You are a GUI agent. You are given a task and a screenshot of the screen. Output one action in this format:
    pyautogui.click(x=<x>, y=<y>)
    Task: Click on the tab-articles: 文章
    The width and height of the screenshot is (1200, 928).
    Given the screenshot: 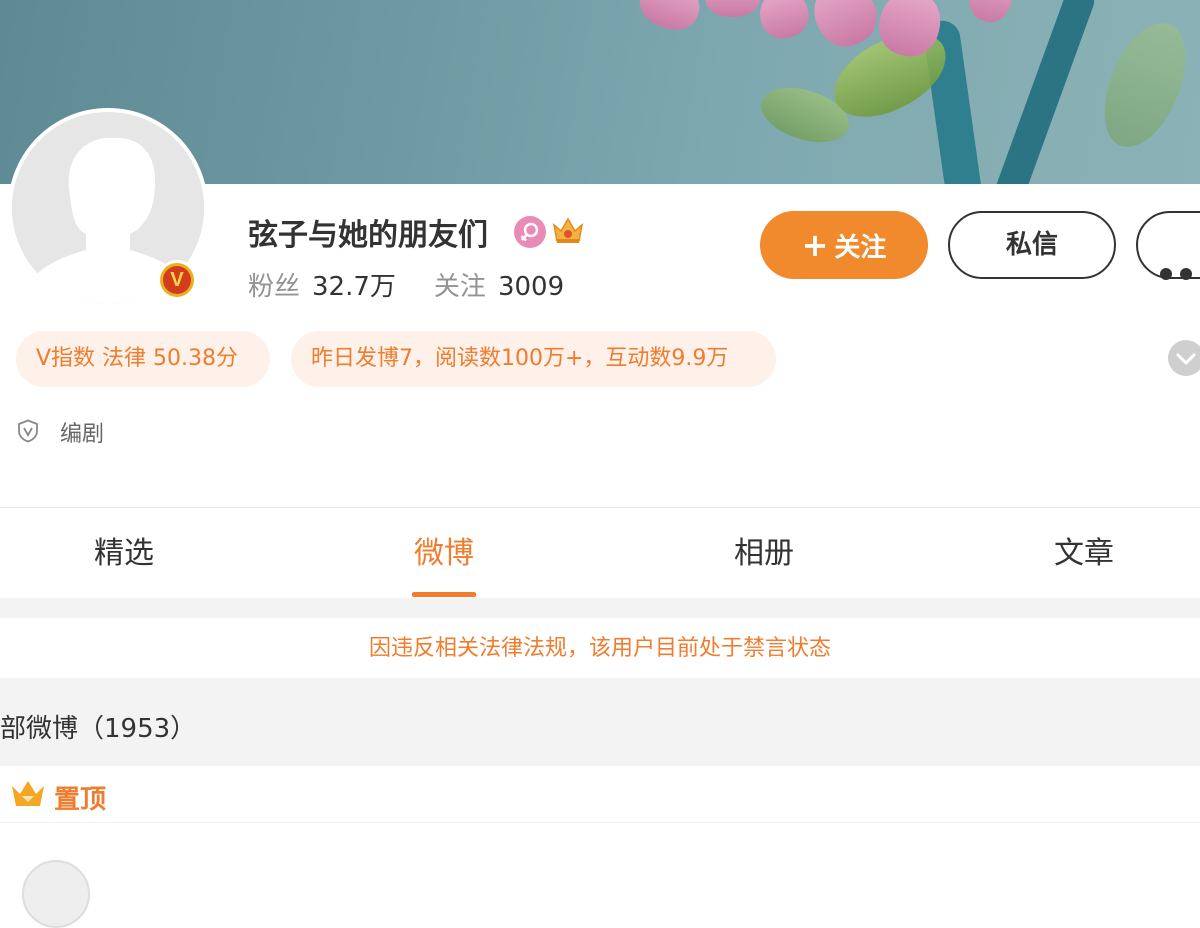 What is the action you would take?
    pyautogui.click(x=1084, y=553)
    